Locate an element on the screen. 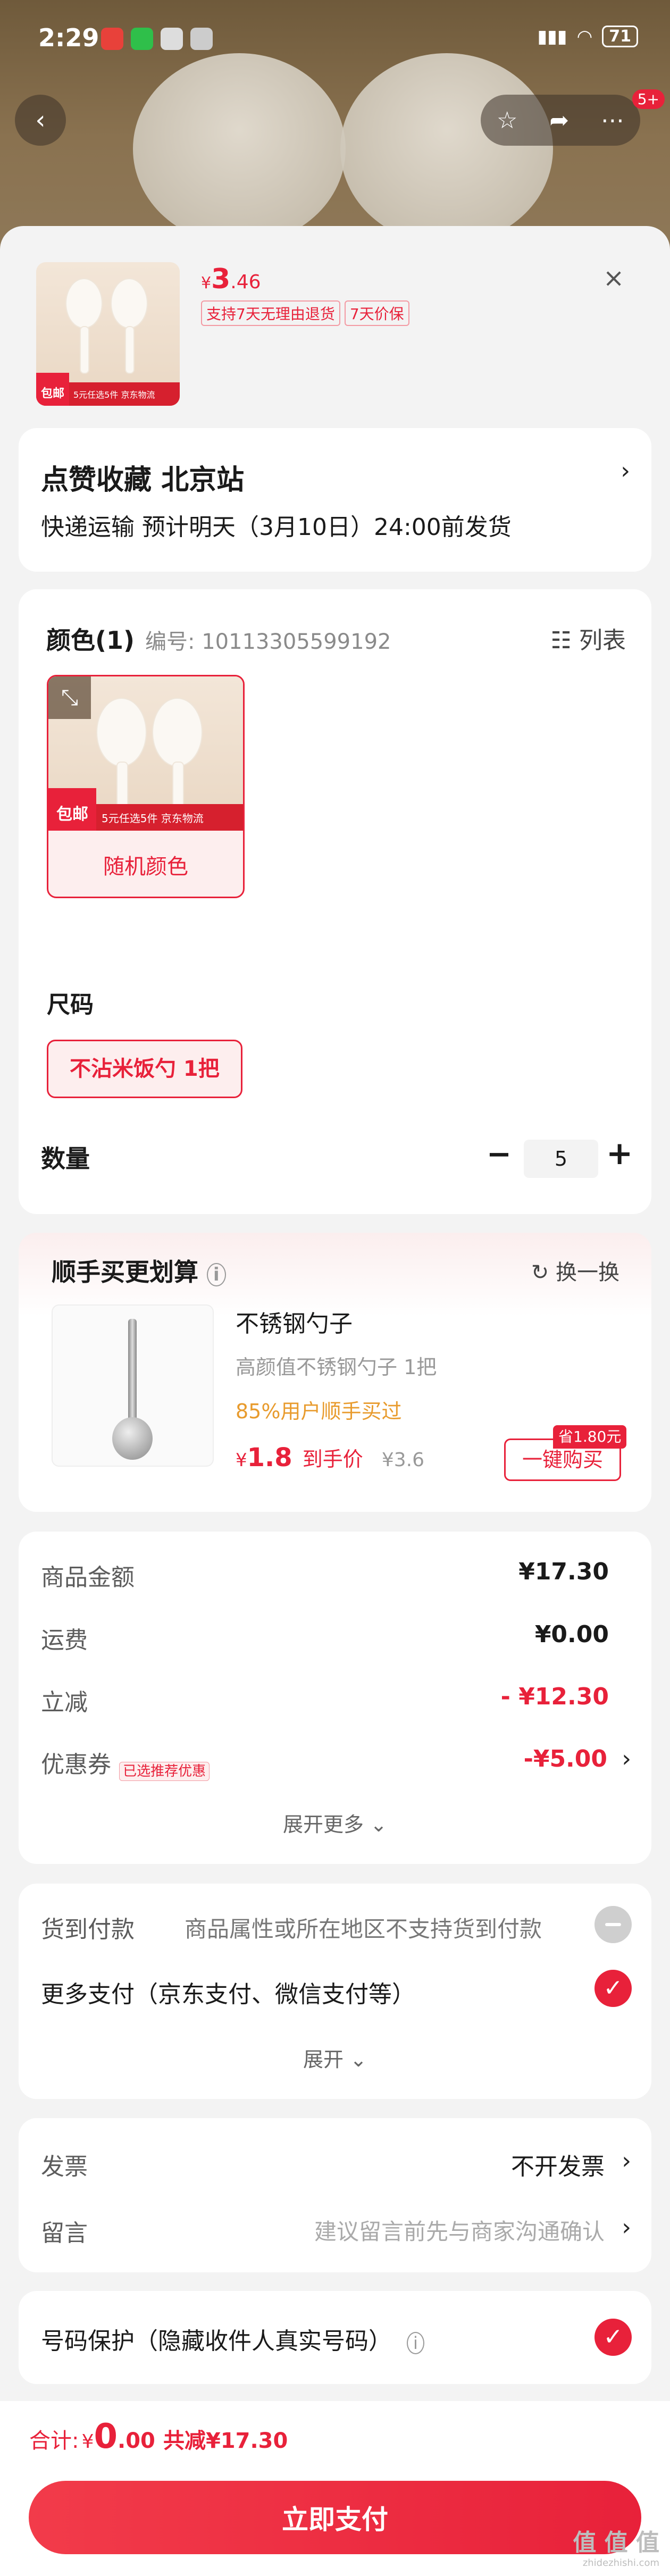 This screenshot has width=670, height=2576. shipping-fee-value: ¥0.00 is located at coordinates (572, 1634).